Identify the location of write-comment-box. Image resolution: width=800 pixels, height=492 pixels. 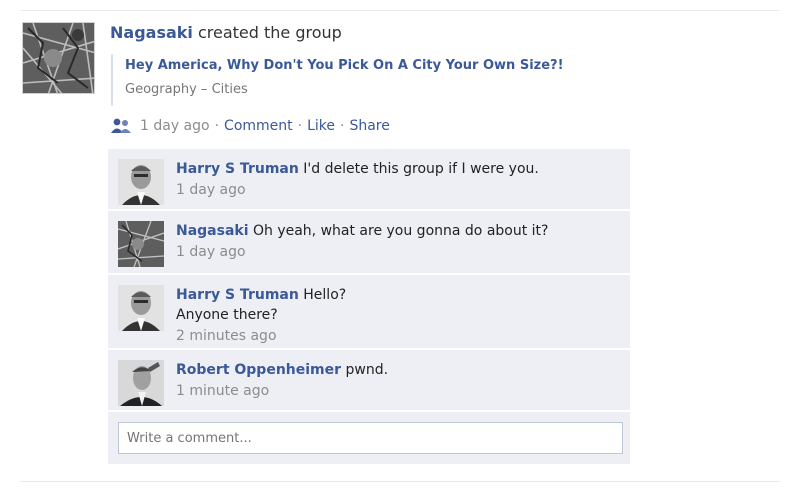
(369, 438).